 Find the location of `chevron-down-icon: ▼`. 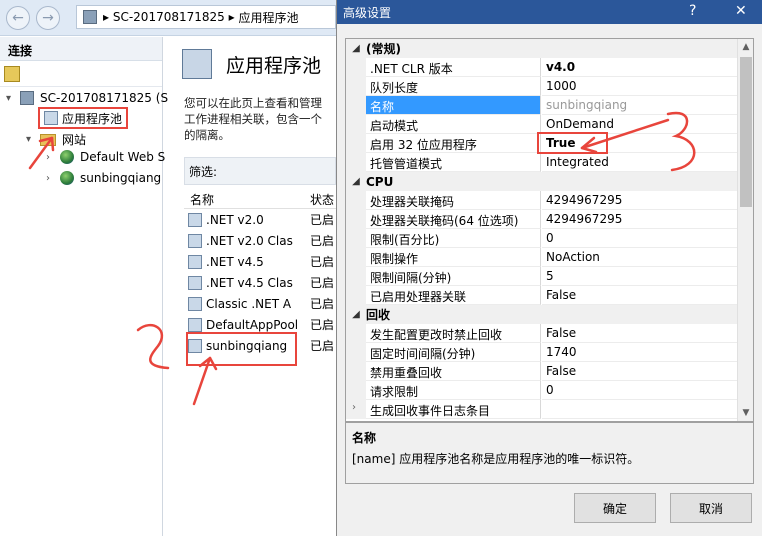

chevron-down-icon: ▼ is located at coordinates (745, 413).